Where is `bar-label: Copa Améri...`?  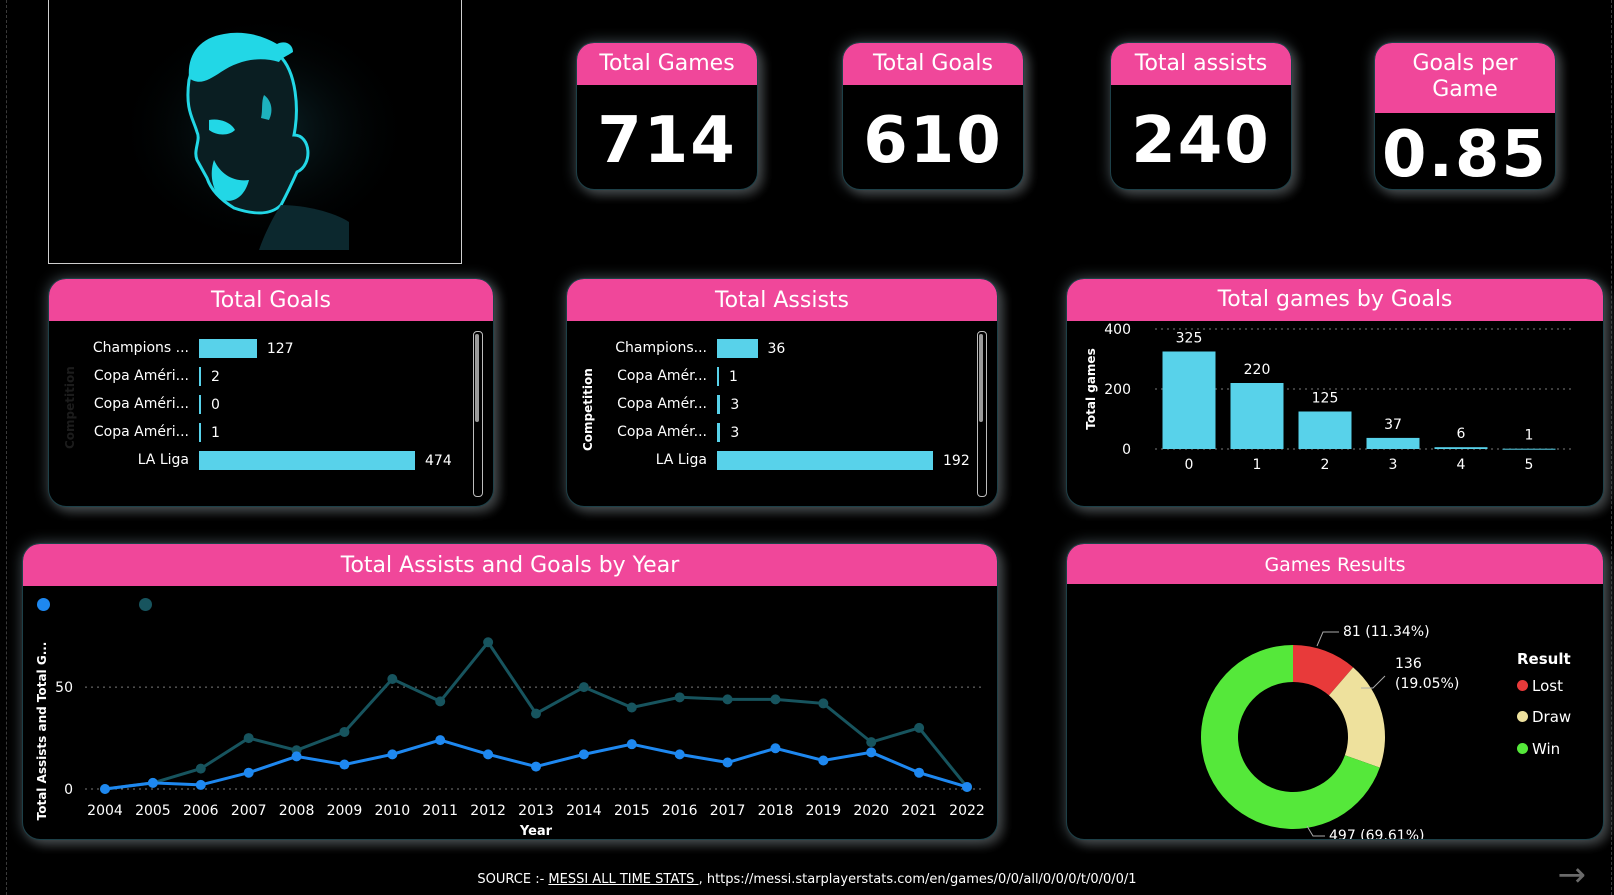
bar-label: Copa Améri... is located at coordinates (141, 432).